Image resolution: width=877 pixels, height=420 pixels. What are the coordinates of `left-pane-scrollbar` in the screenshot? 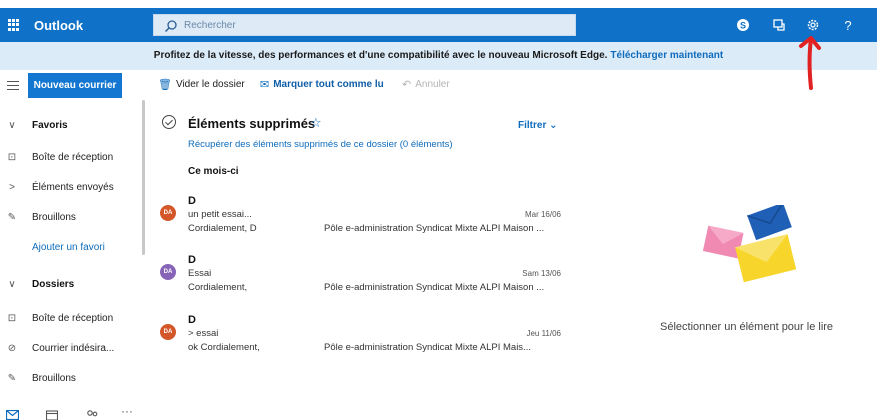 It's located at (143, 177).